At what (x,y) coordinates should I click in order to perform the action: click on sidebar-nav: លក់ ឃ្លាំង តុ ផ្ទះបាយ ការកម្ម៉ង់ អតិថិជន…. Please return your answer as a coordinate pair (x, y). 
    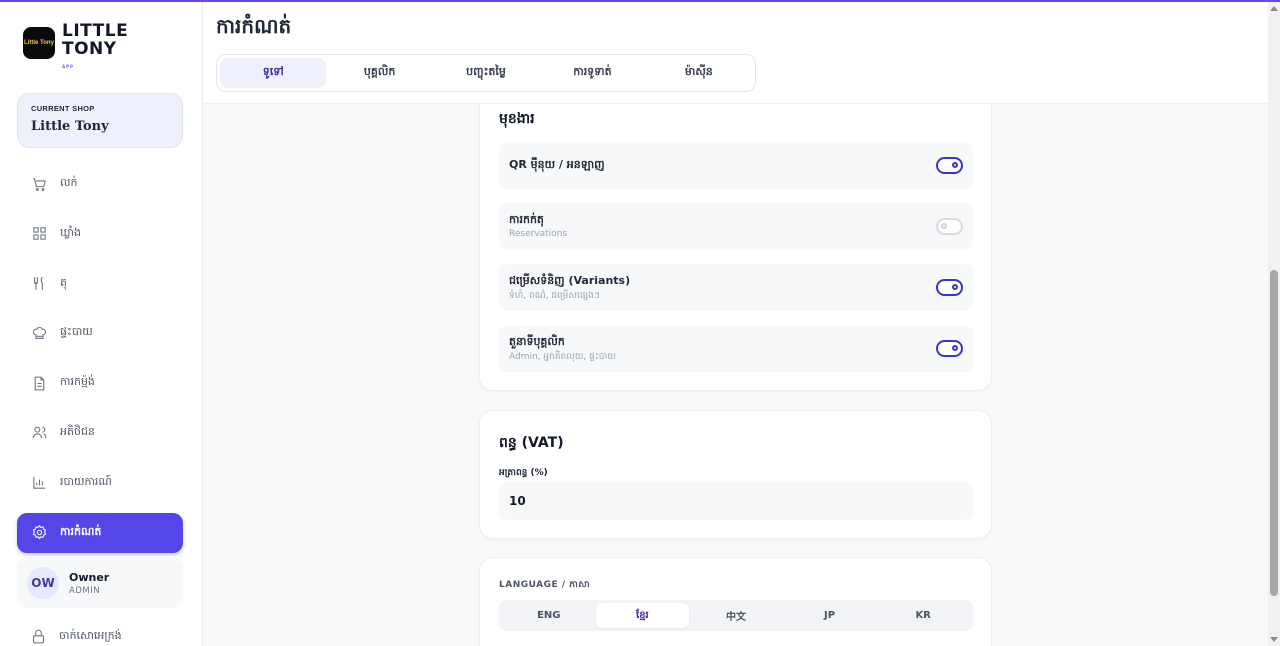
    Looking at the image, I should click on (100, 363).